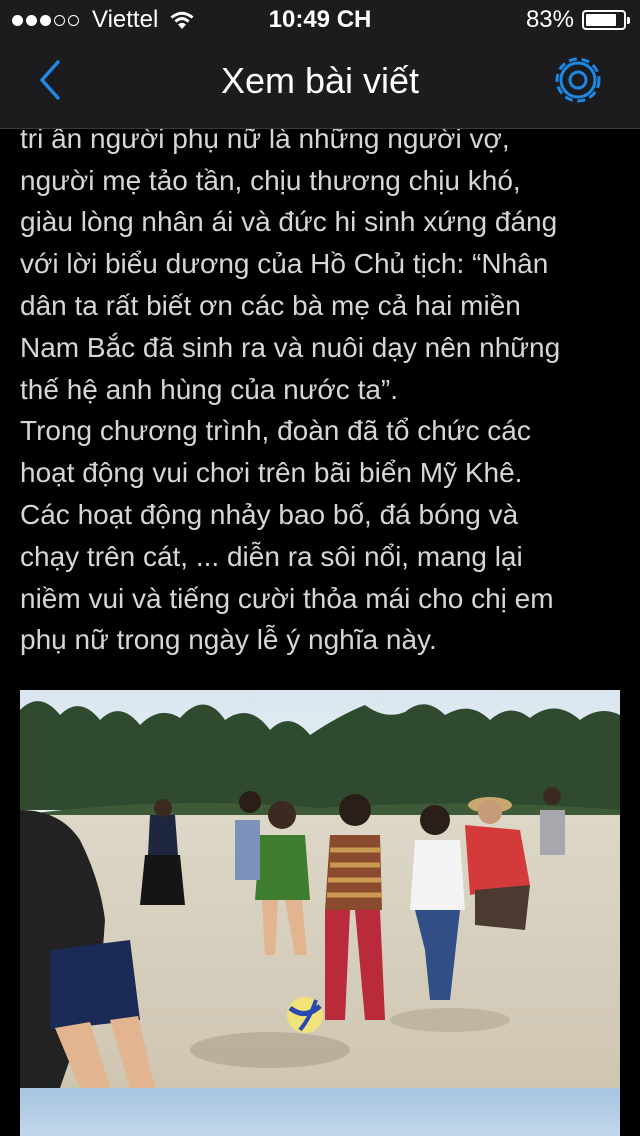 This screenshot has width=640, height=1136. I want to click on battery-nub, so click(628, 20).